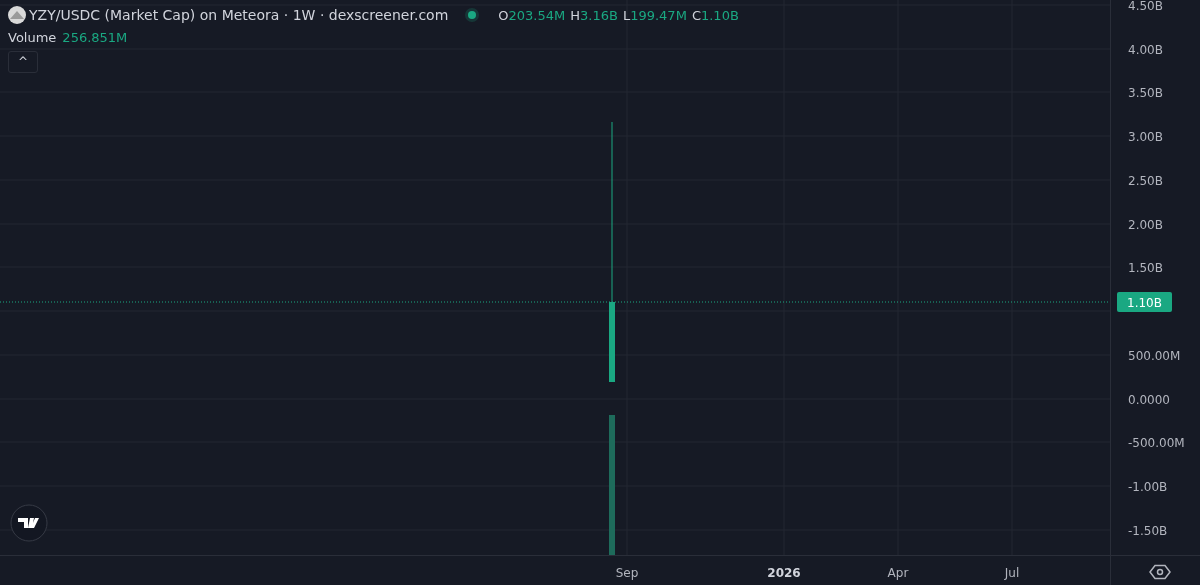 This screenshot has height=585, width=1200. Describe the element at coordinates (898, 573) in the screenshot. I see `axis-label: Apr` at that location.